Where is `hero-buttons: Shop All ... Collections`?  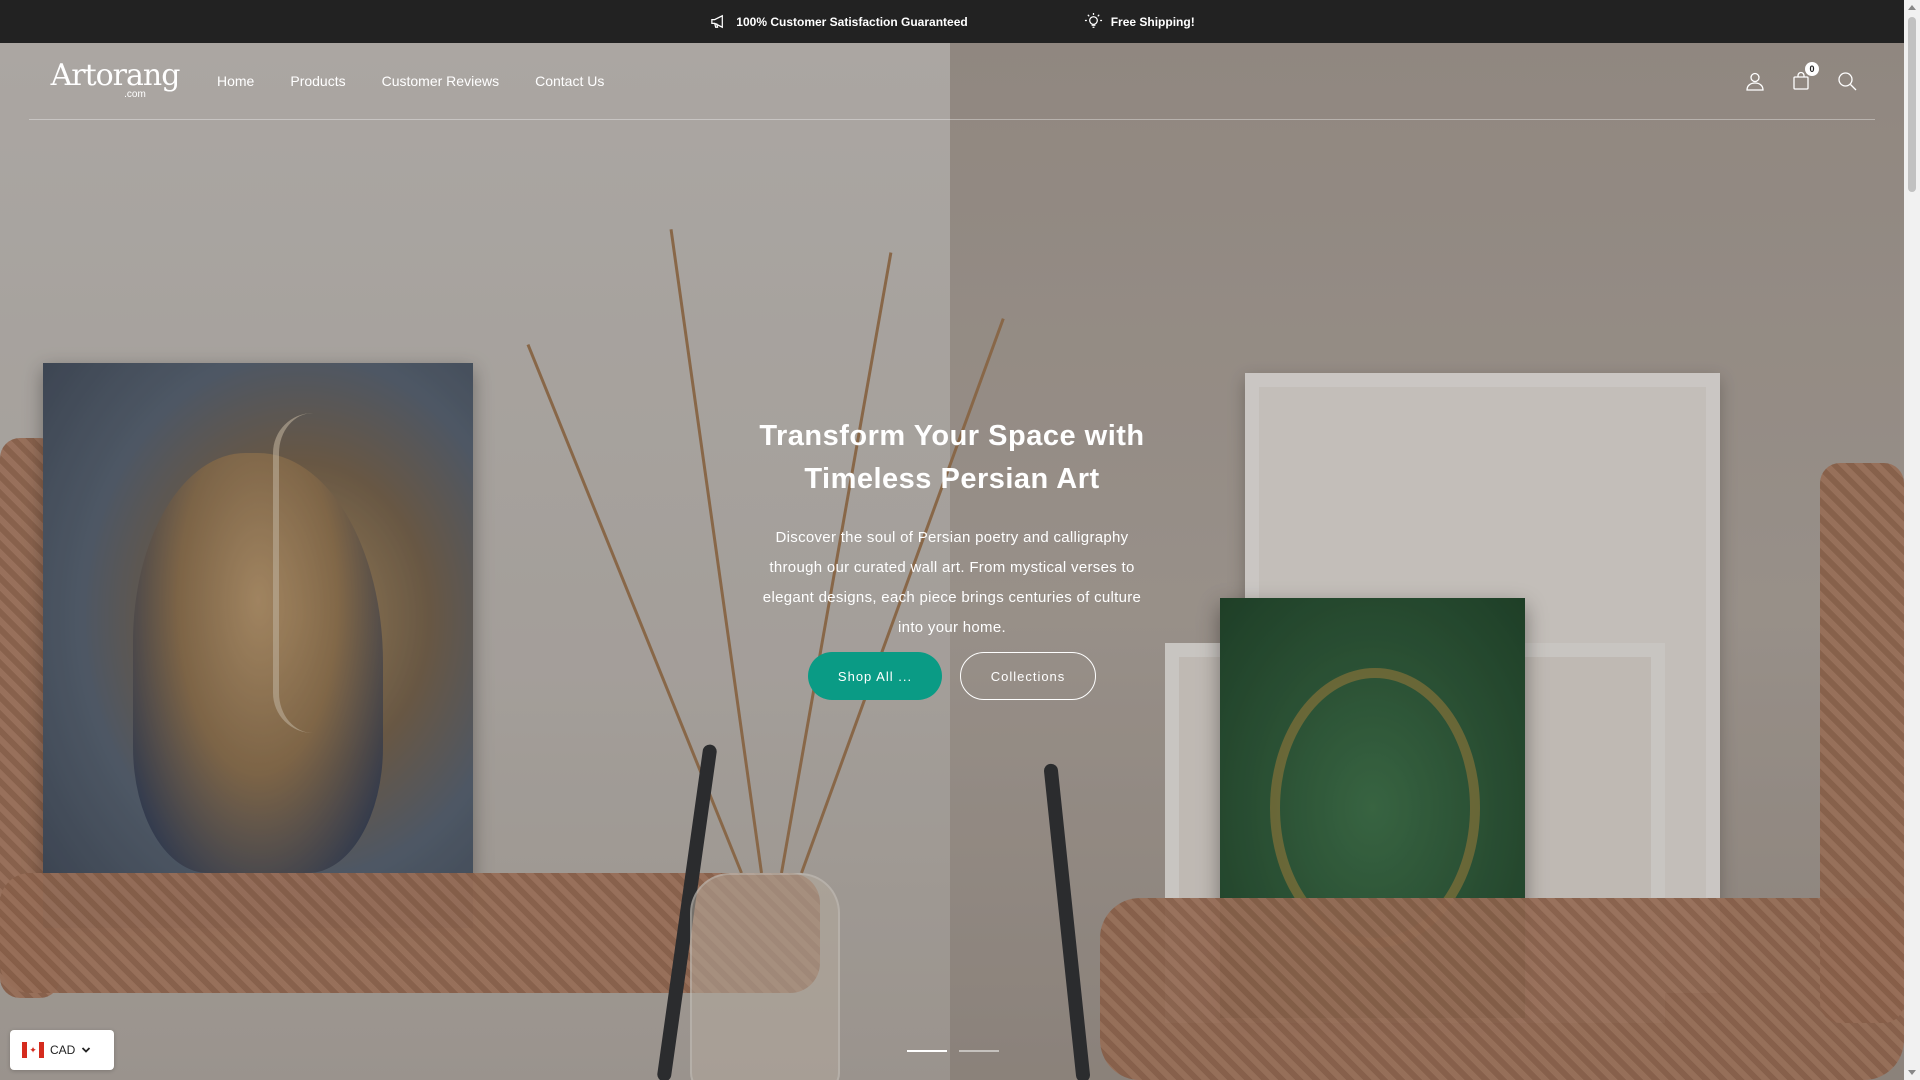
hero-buttons: Shop All ... Collections is located at coordinates (952, 676).